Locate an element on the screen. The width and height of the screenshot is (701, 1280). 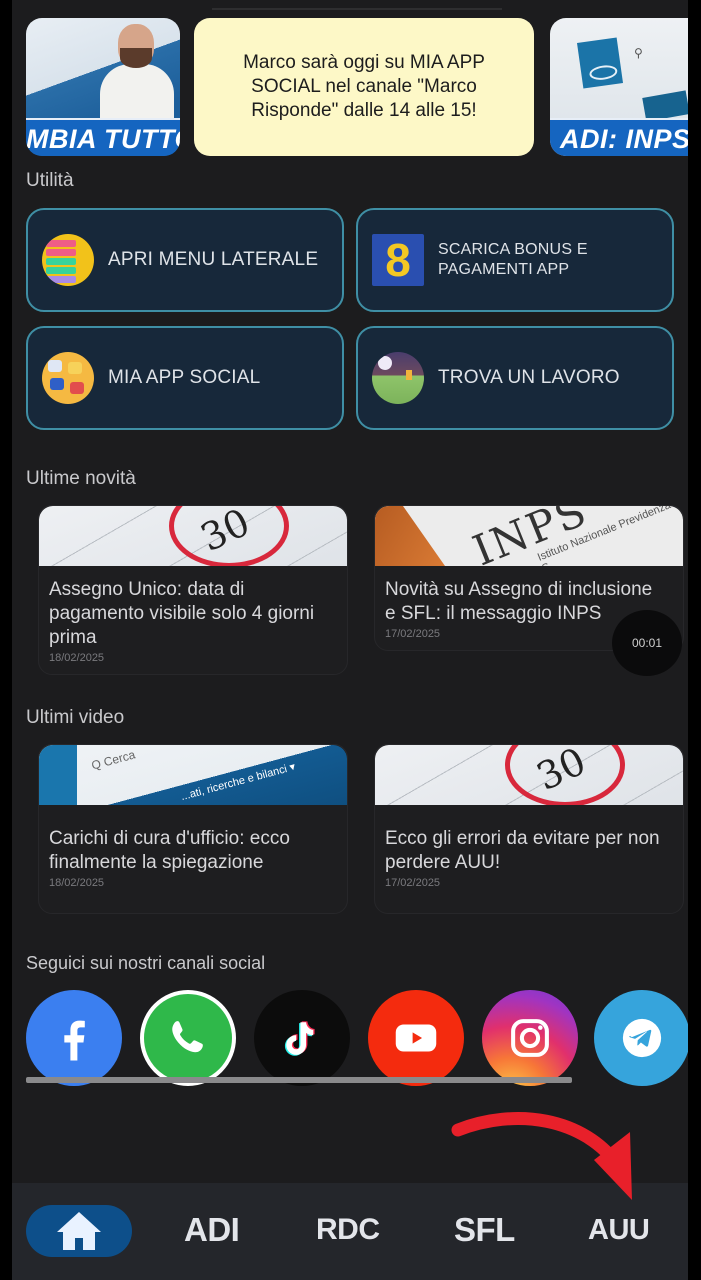
nav-home-button is located at coordinates (79, 1231).